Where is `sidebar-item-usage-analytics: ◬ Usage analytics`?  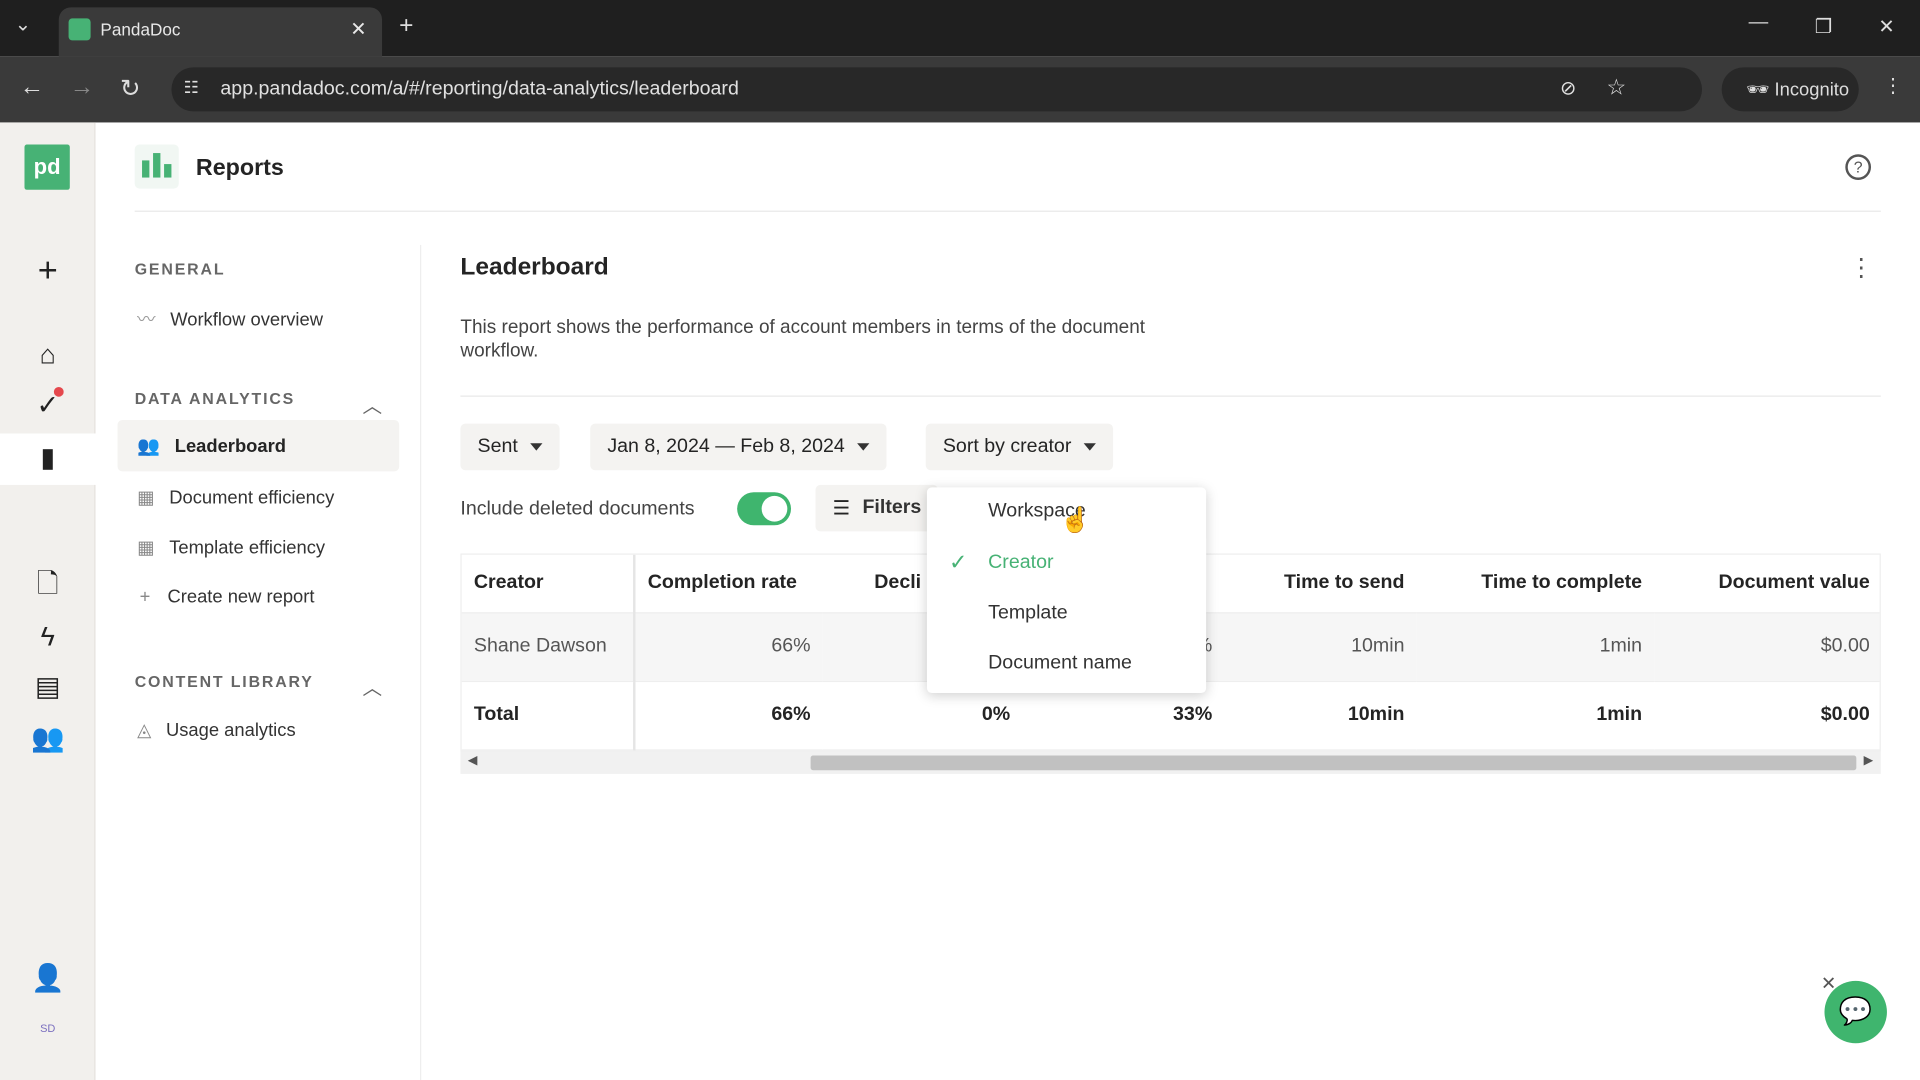 sidebar-item-usage-analytics: ◬ Usage analytics is located at coordinates (216, 730).